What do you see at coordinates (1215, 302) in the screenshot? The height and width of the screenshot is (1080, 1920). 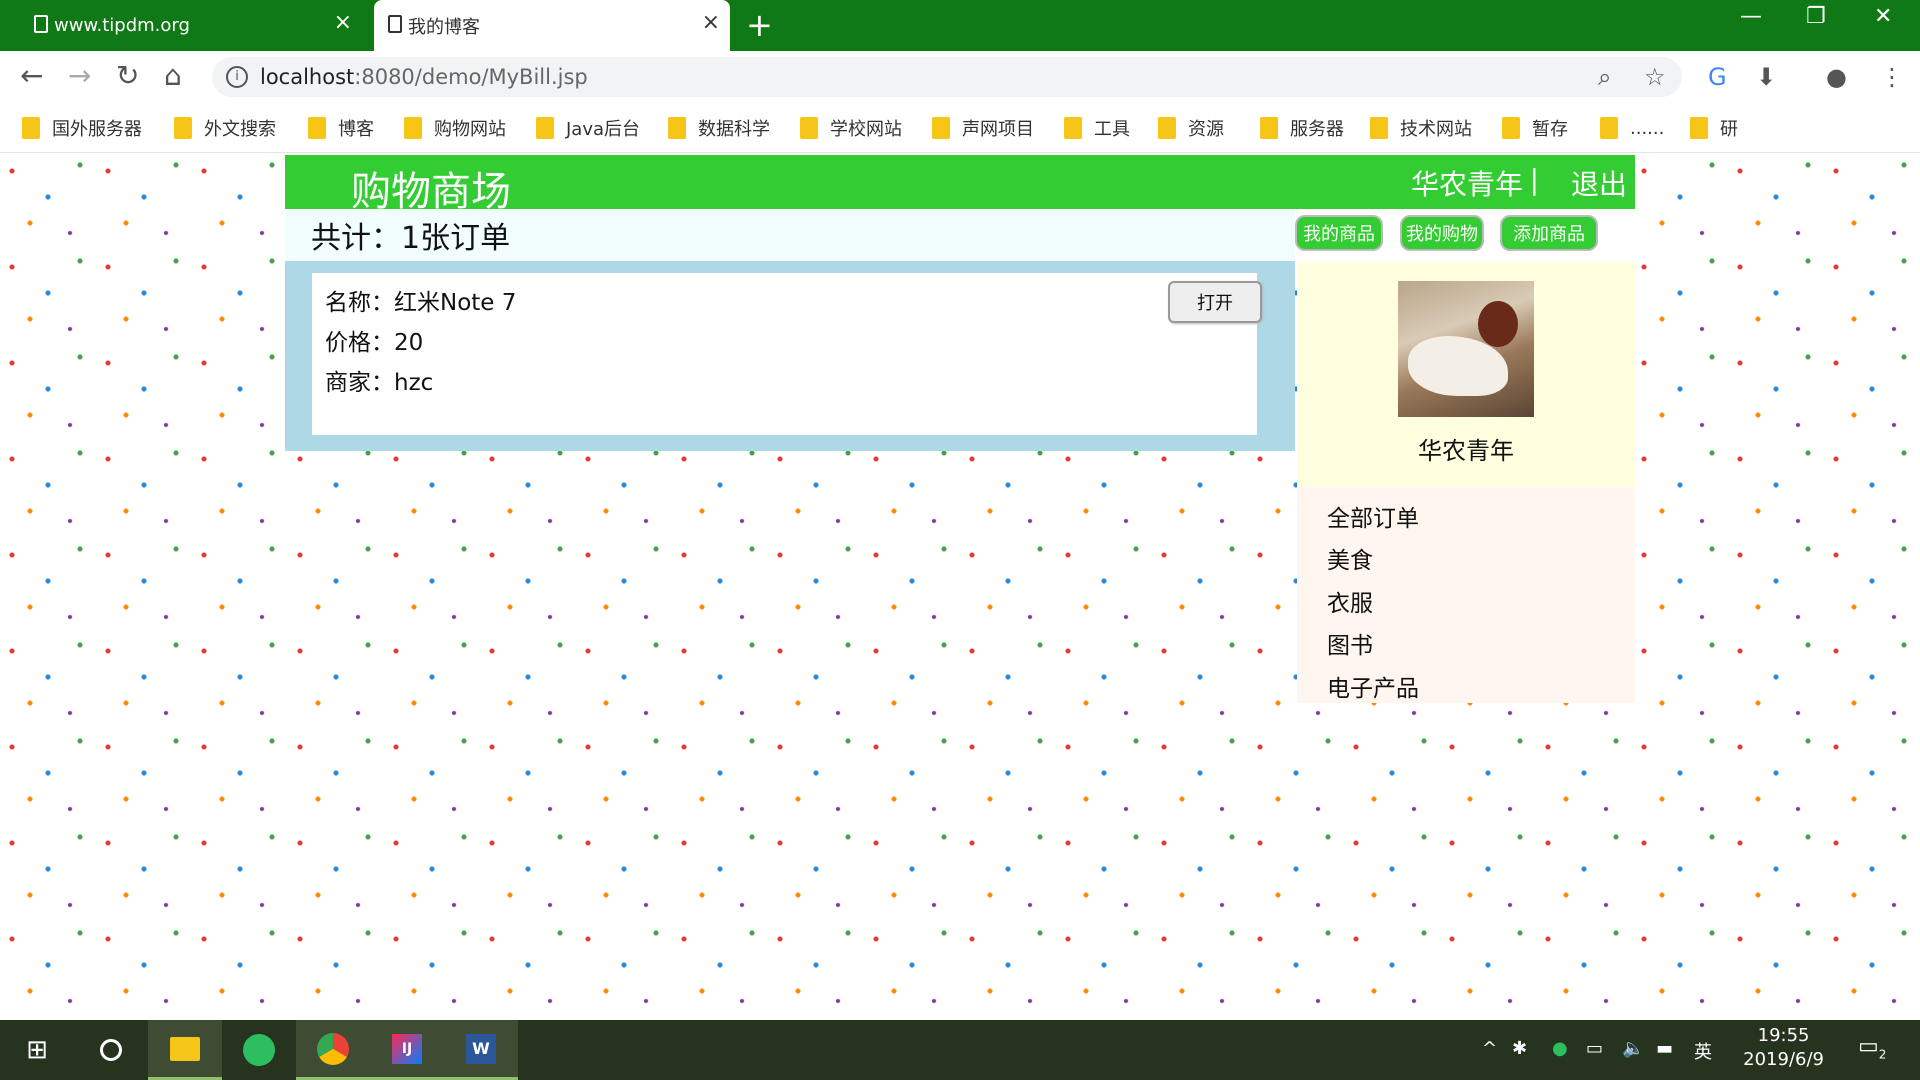 I see `open-button: 打开` at bounding box center [1215, 302].